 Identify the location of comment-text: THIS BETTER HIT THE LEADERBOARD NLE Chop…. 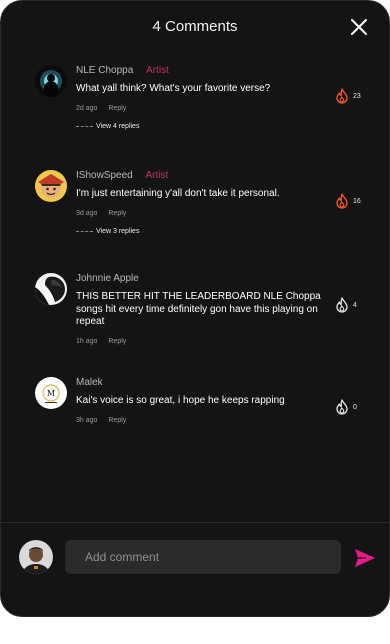
(198, 309).